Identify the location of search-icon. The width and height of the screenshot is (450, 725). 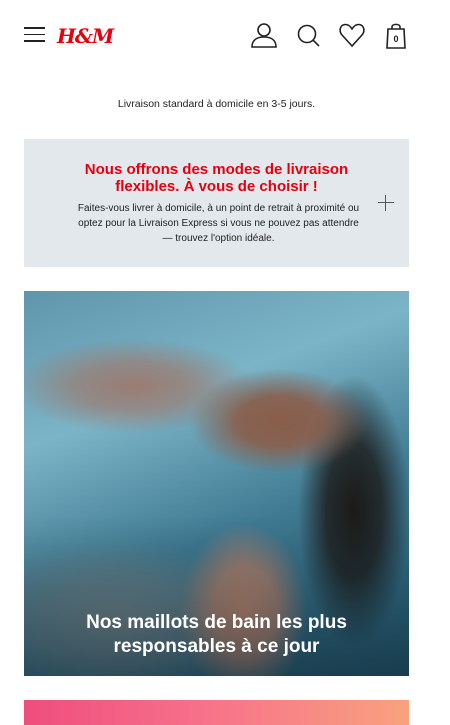
(308, 35).